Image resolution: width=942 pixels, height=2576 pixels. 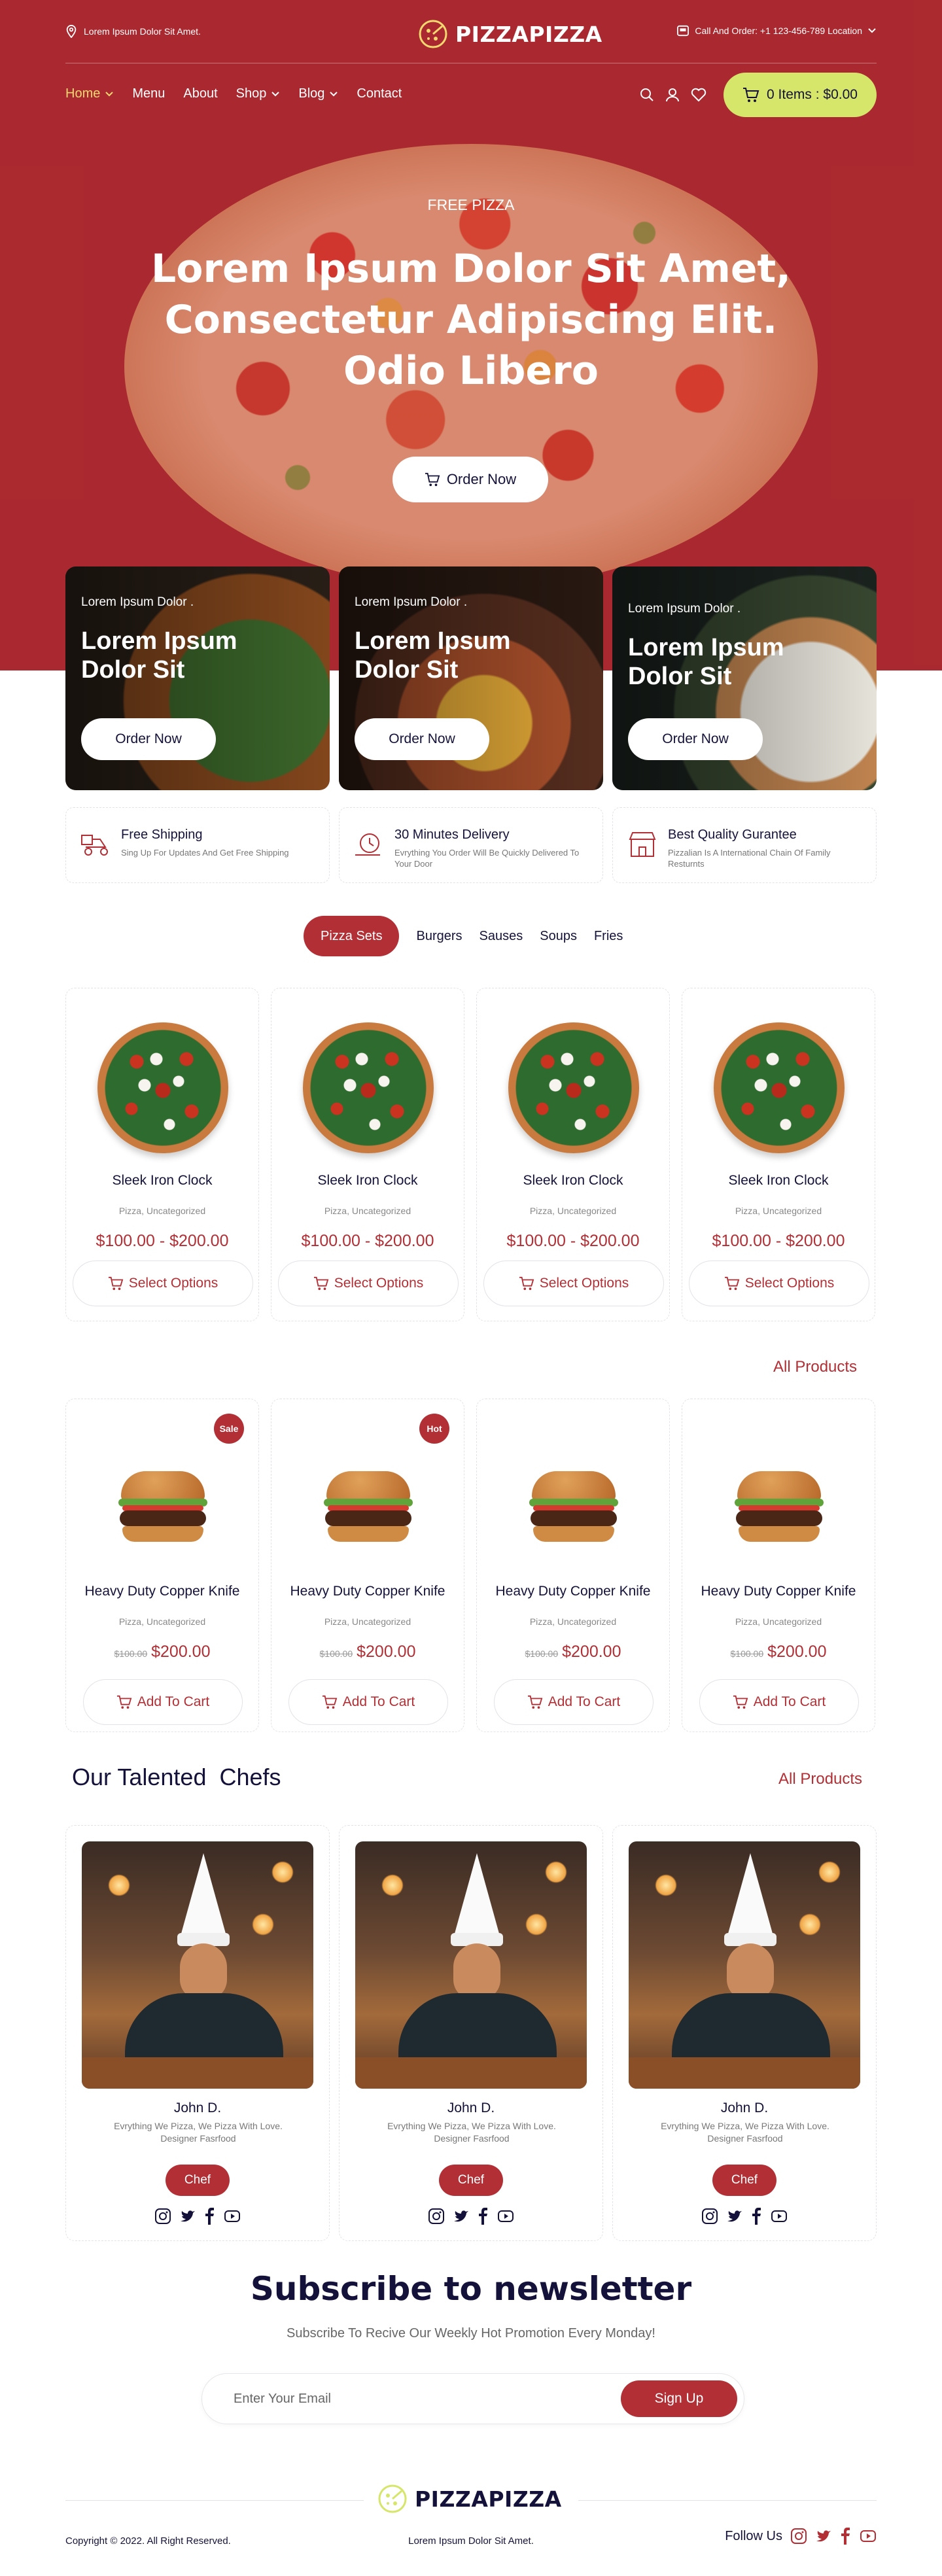 I want to click on topbar-location: Lorem Ipsum Dolor Sit Amet., so click(x=133, y=32).